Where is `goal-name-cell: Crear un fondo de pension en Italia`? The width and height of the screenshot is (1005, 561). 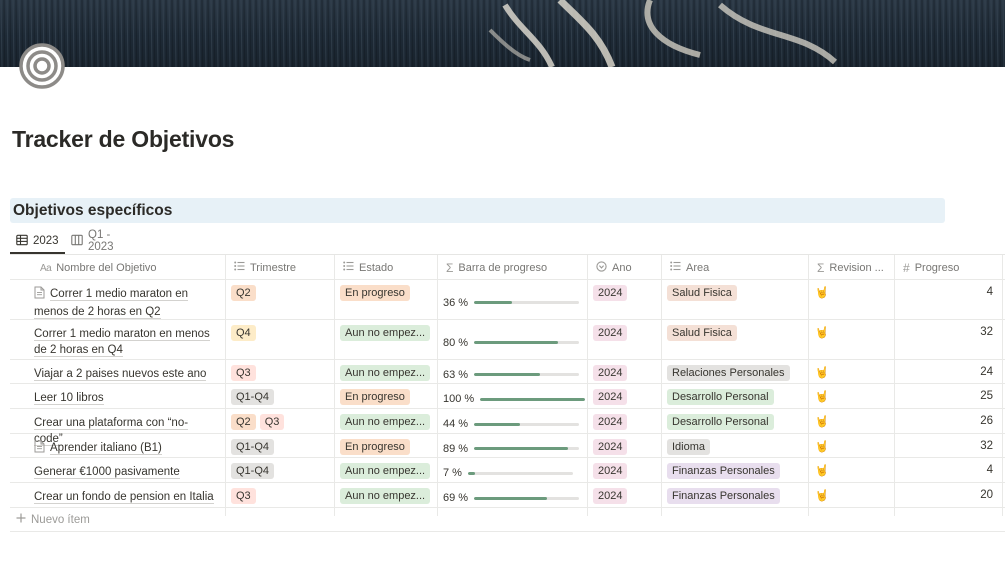
goal-name-cell: Crear un fondo de pension en Italia is located at coordinates (117, 495).